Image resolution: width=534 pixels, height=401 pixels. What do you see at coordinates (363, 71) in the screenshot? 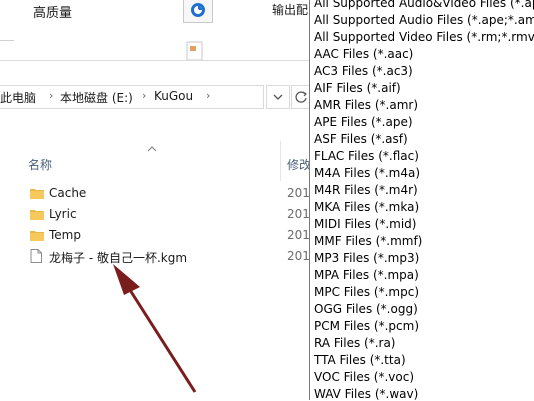
I see `file-type-option: AC3 Files (*.ac3)` at bounding box center [363, 71].